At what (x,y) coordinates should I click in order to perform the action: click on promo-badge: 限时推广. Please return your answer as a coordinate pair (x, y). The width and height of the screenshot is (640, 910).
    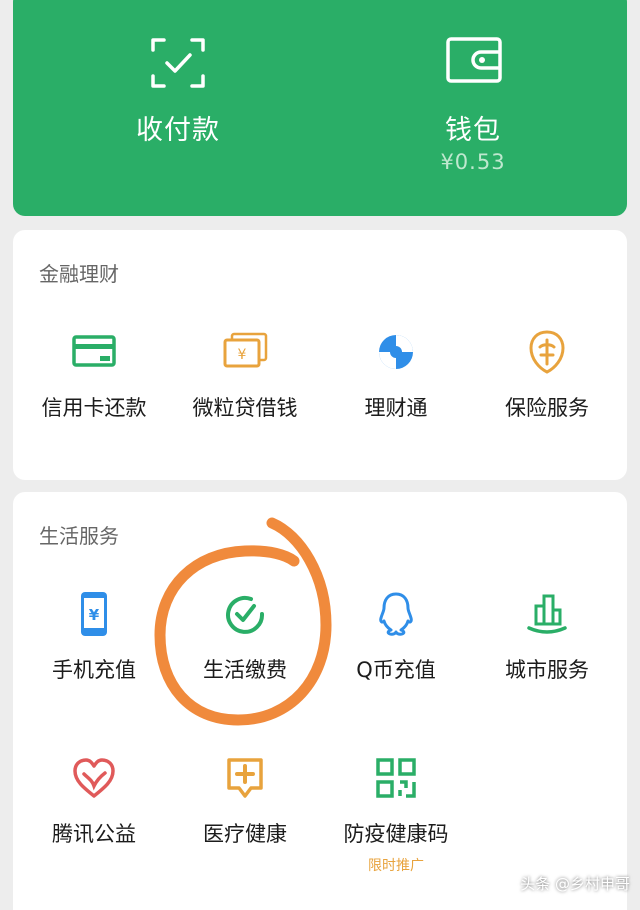
    Looking at the image, I should click on (396, 866).